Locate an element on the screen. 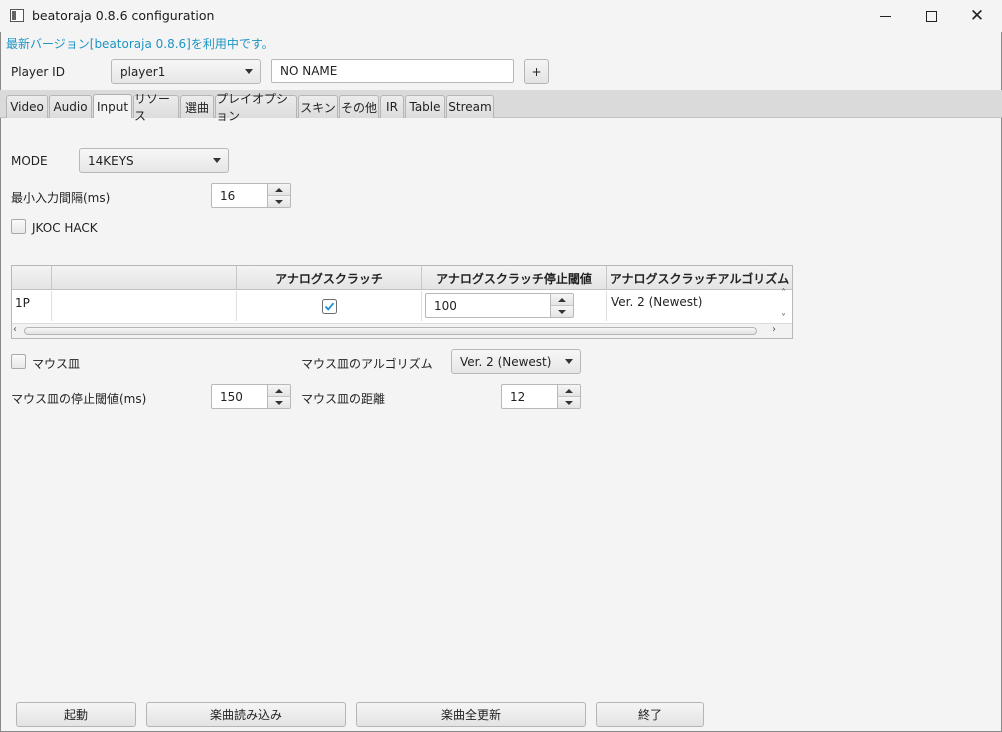  close-button: ✕ is located at coordinates (977, 16).